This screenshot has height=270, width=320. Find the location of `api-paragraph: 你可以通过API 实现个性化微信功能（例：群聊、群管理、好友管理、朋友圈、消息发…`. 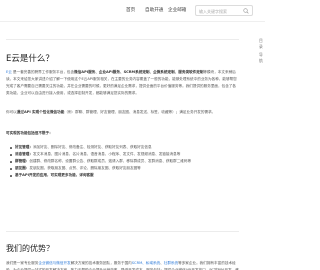

api-paragraph: 你可以通过API 实现个性化微信功能（例：群聊、群管理、好友管理、朋友圈、消息发… is located at coordinates (111, 112).